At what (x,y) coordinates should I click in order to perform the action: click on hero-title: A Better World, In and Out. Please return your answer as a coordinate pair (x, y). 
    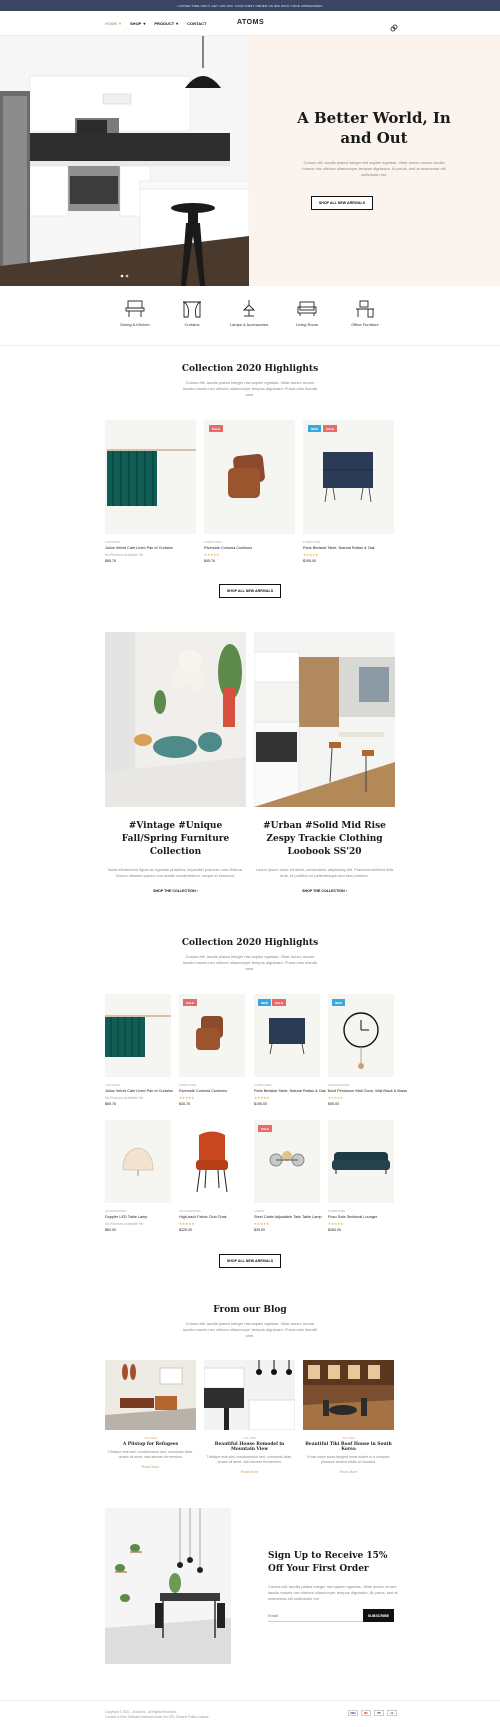
    Looking at the image, I should click on (374, 128).